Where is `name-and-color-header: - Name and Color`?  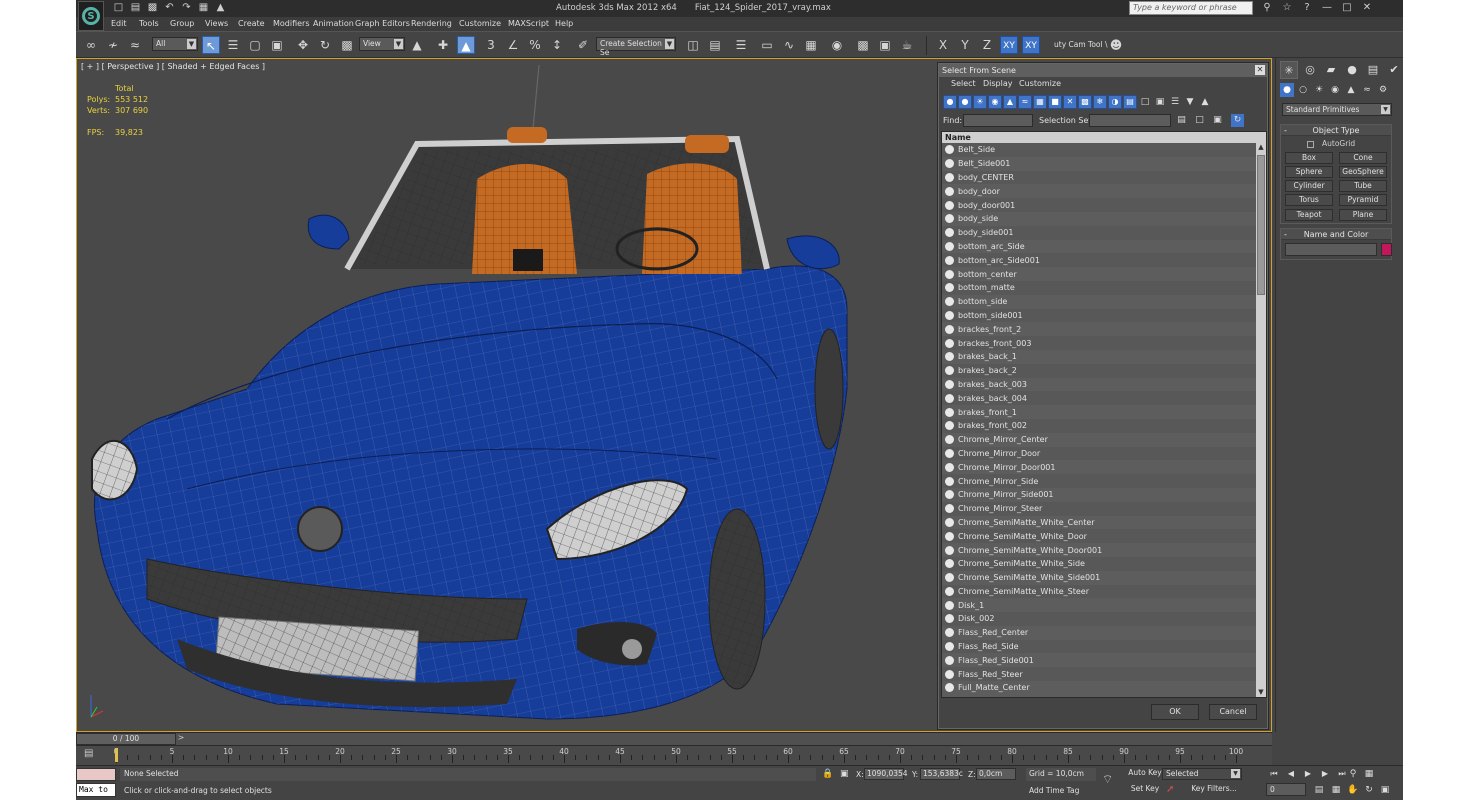 name-and-color-header: - Name and Color is located at coordinates (1336, 234).